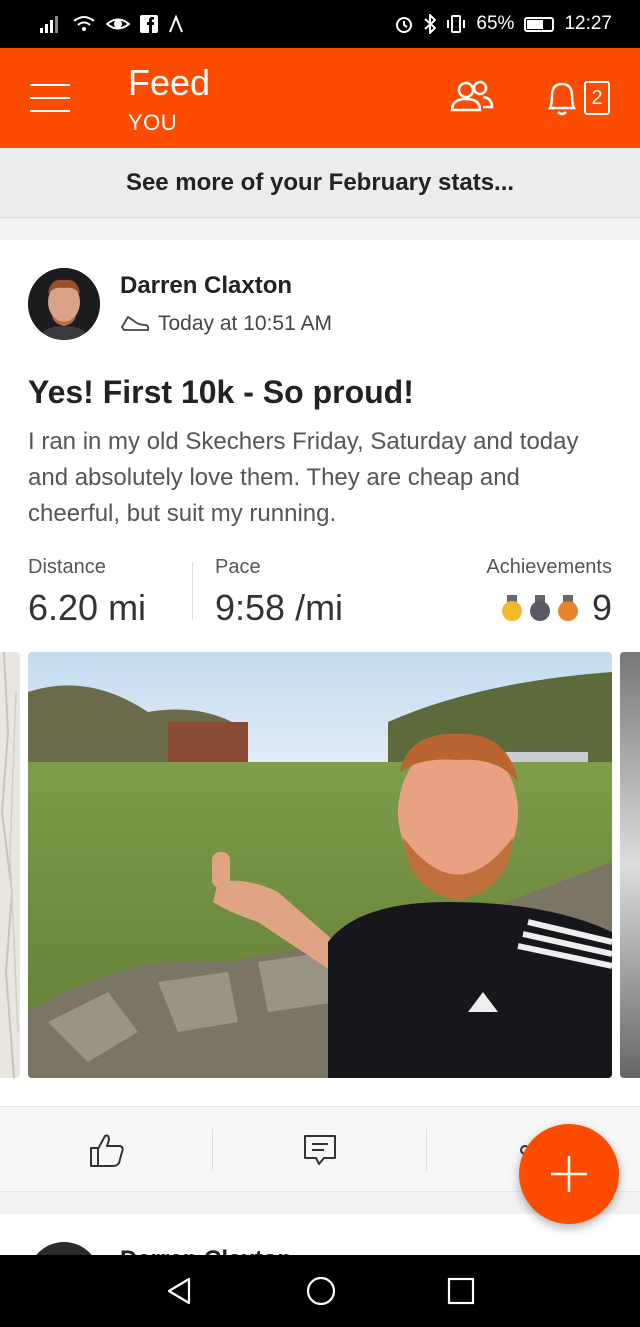  I want to click on bronze-medal-icon, so click(567, 608).